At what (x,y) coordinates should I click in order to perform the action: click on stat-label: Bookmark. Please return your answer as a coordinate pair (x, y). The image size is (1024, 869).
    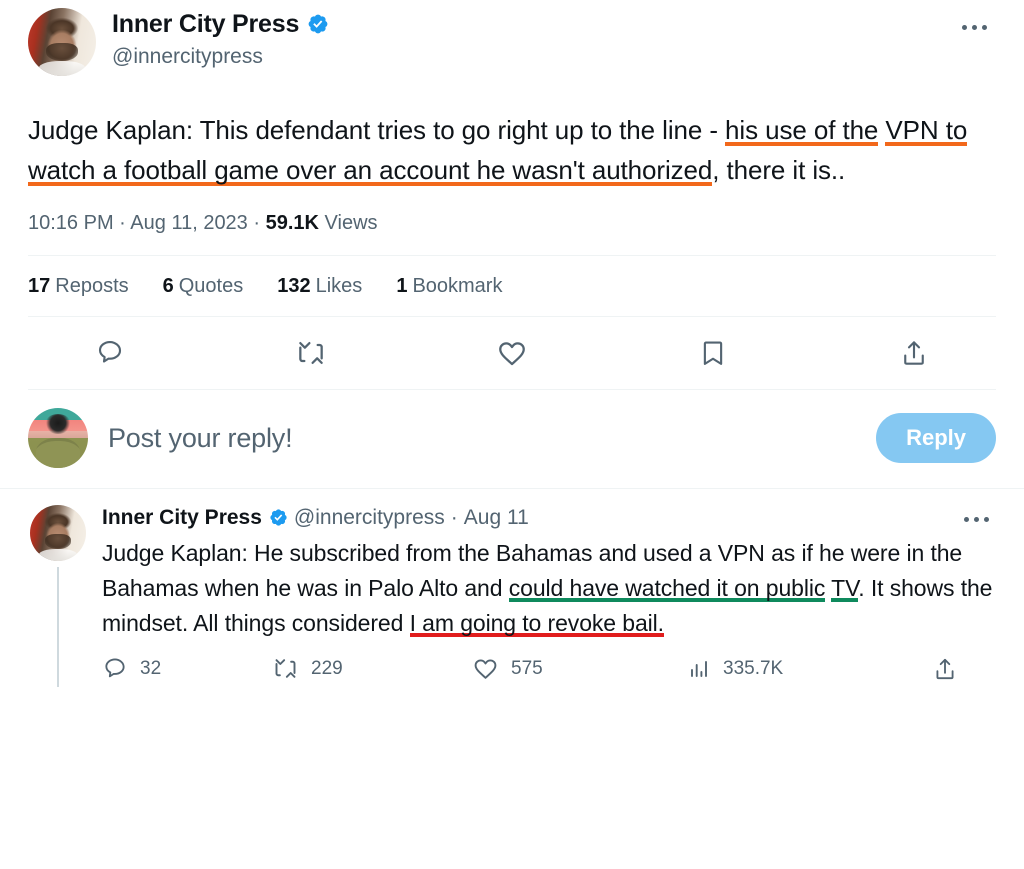
    Looking at the image, I should click on (457, 286).